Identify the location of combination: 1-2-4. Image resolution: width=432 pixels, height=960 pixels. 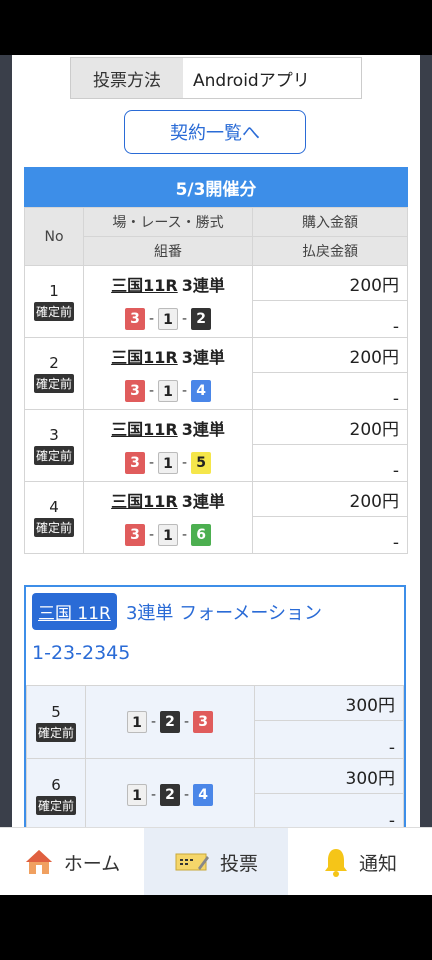
(170, 795).